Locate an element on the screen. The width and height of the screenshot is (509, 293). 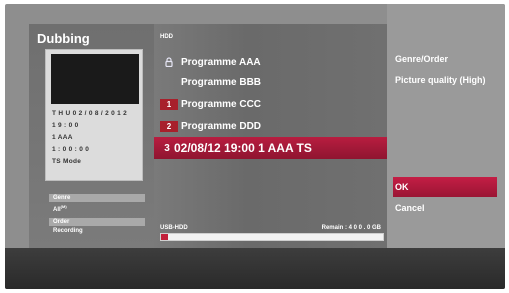
order-label: Order is located at coordinates (97, 222).